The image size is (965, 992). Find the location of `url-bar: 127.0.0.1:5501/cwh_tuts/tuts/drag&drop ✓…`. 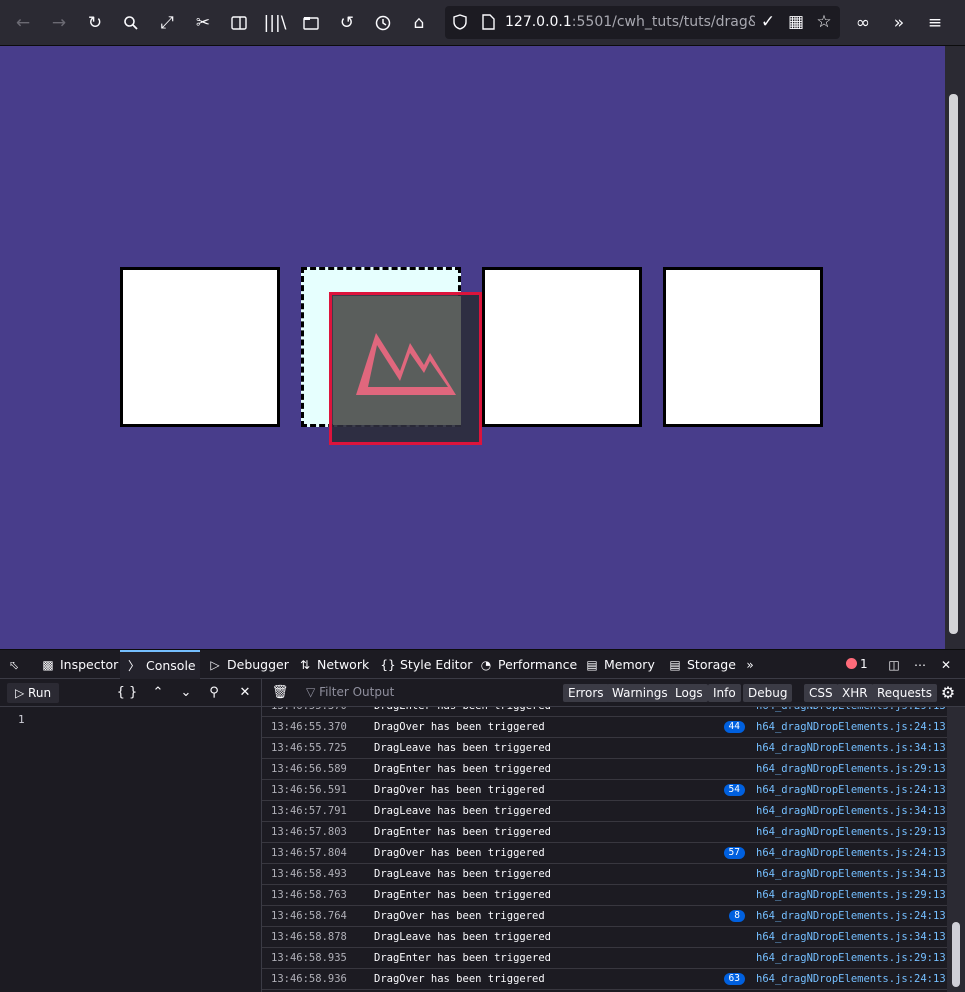

url-bar: 127.0.0.1:5501/cwh_tuts/tuts/drag&drop ✓… is located at coordinates (642, 22).